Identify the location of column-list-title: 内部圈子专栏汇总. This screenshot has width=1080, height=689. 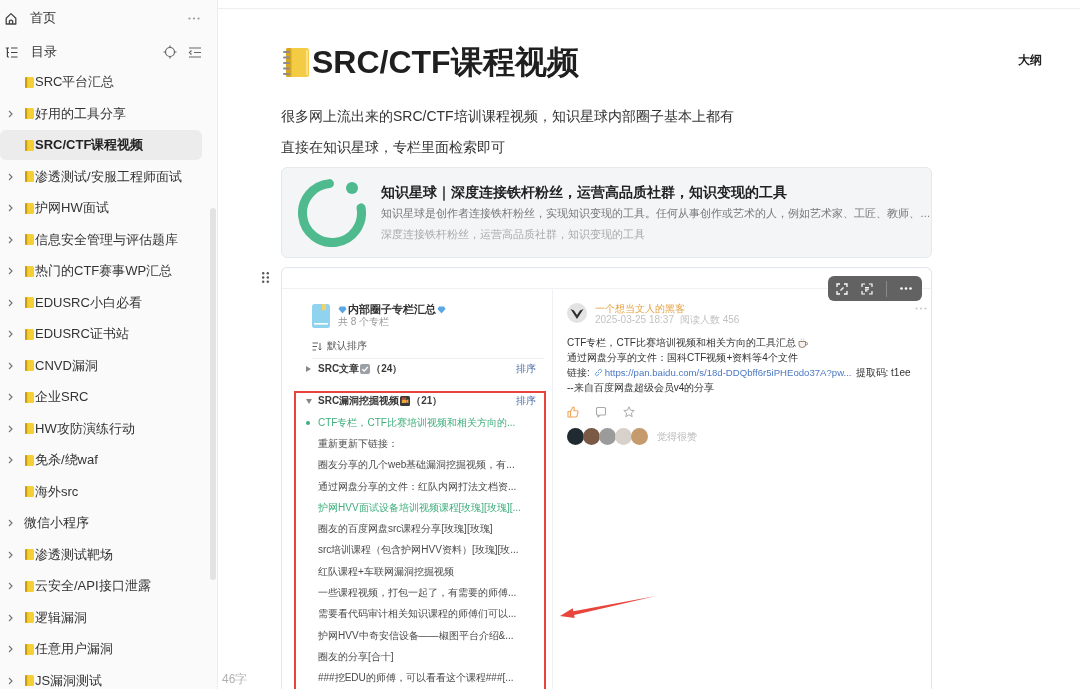
(392, 309).